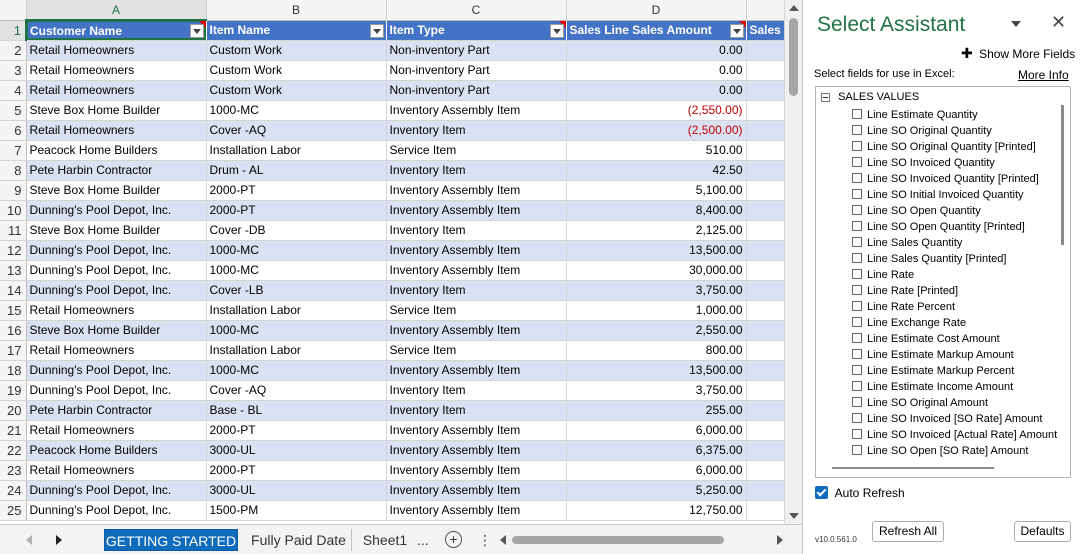  What do you see at coordinates (954, 451) in the screenshot?
I see `field-item: Line SO Open [SO Rate] Amount` at bounding box center [954, 451].